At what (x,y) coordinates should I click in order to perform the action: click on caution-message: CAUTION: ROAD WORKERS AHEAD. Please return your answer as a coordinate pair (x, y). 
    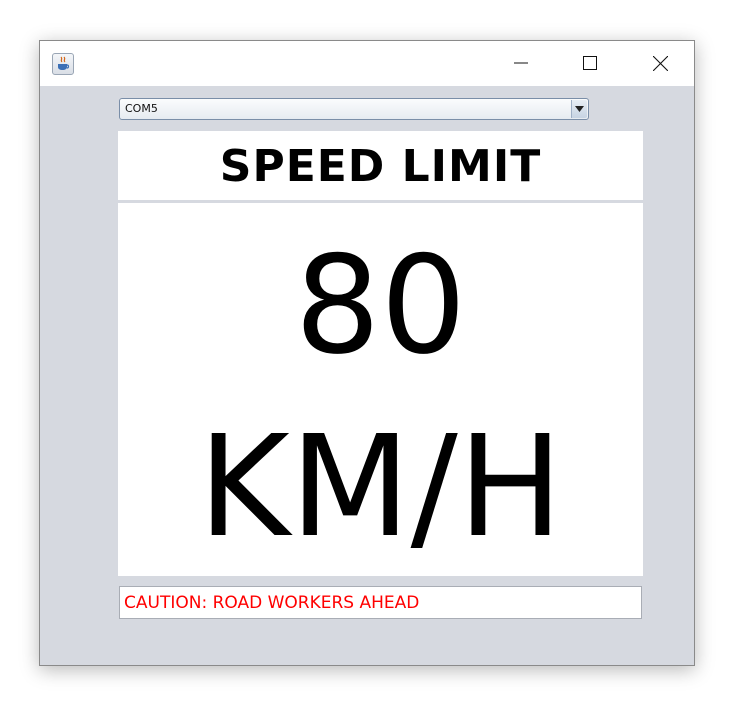
    Looking at the image, I should click on (272, 603).